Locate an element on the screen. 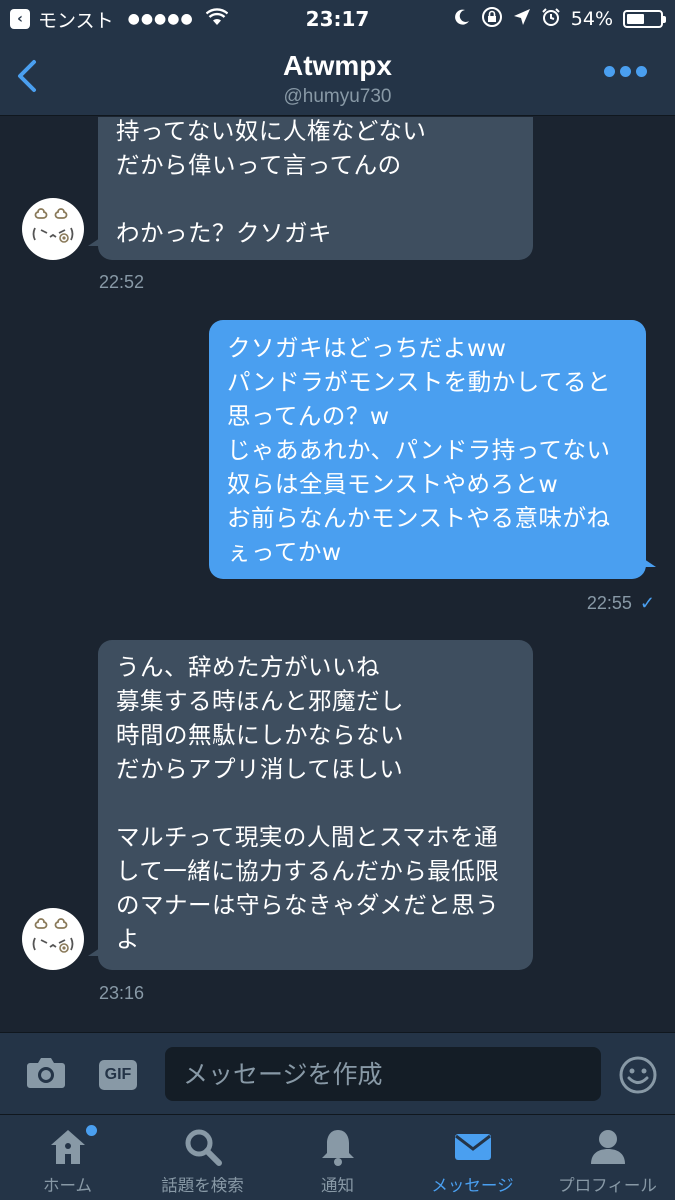  conversation-title: Atwmpx is located at coordinates (337, 66).